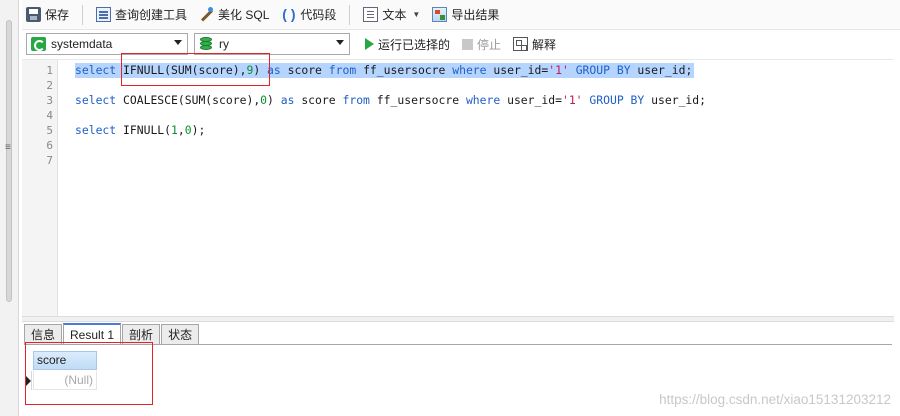 The width and height of the screenshot is (900, 416). I want to click on connection-bar: systemdata ry 运行已选择的 停止 解释, so click(461, 44).